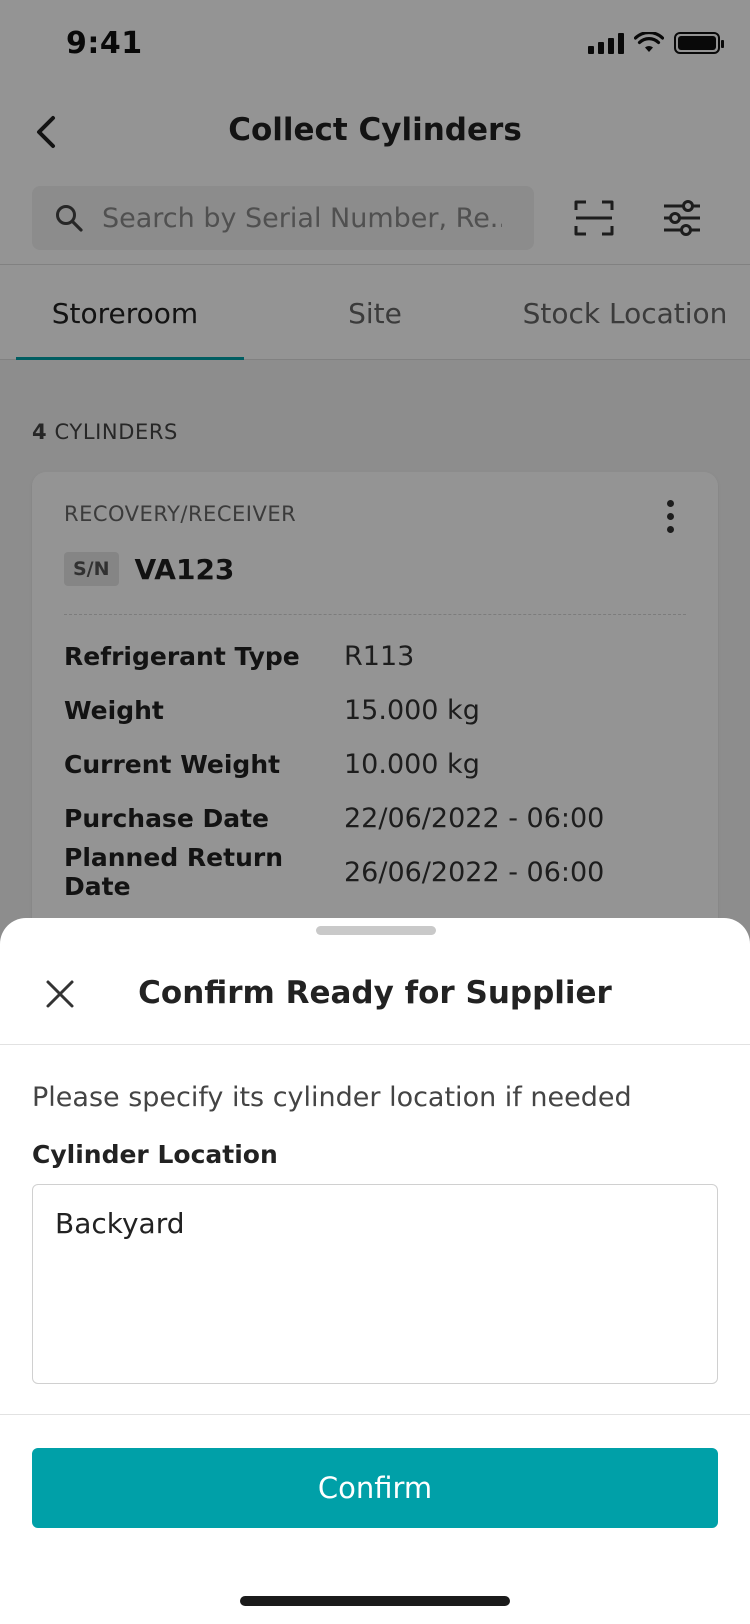  What do you see at coordinates (375, 1284) in the screenshot?
I see `cylinder-location-input: Backyard` at bounding box center [375, 1284].